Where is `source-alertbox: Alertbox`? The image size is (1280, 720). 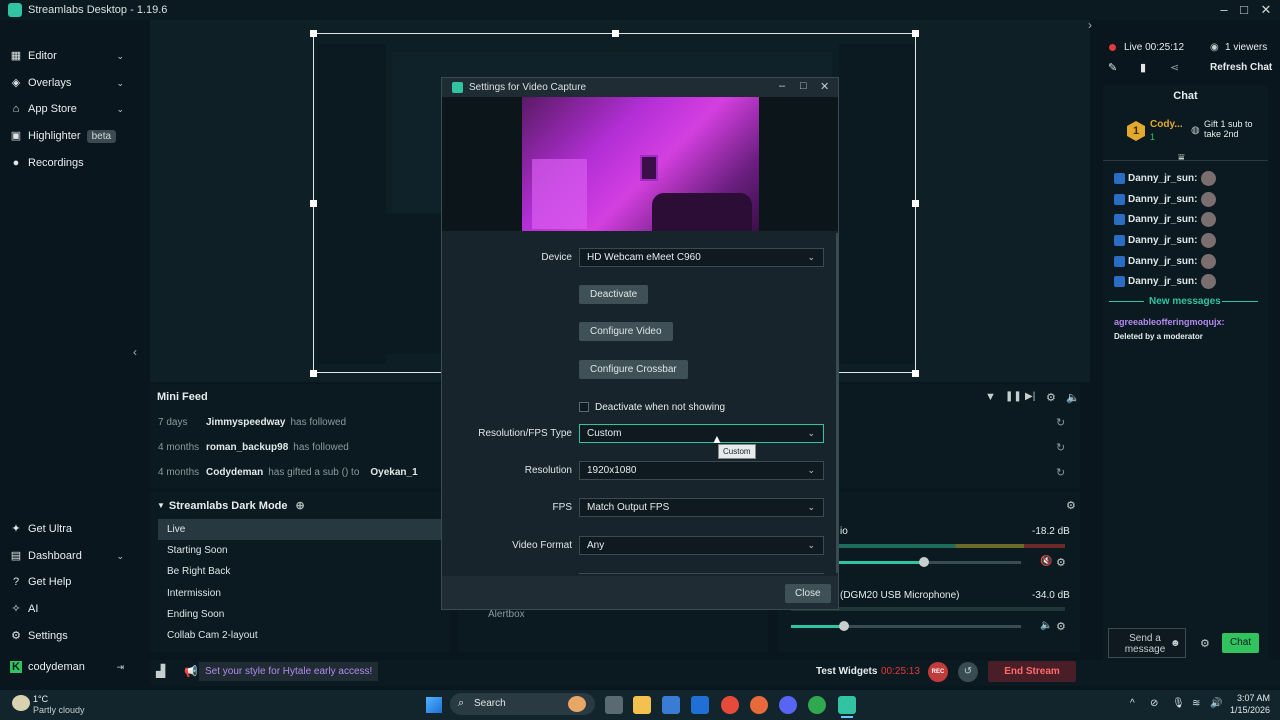 source-alertbox: Alertbox is located at coordinates (506, 614).